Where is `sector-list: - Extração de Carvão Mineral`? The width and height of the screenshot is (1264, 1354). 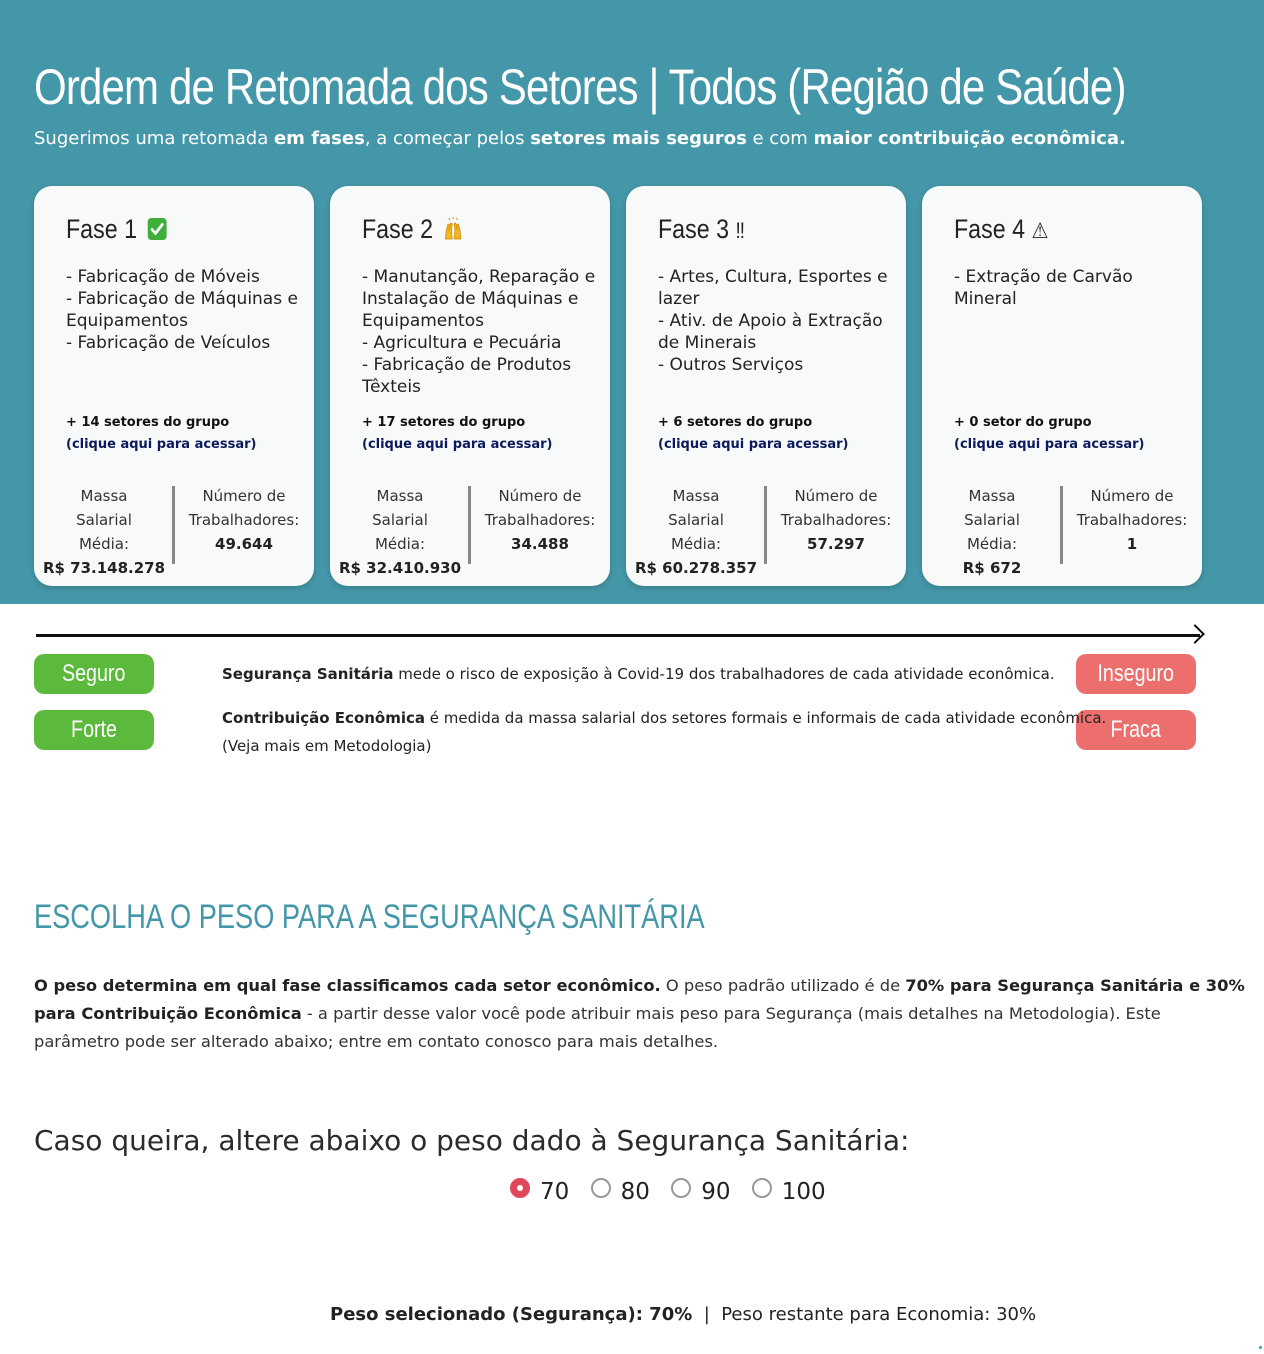
sector-list: - Extração de Carvão Mineral is located at coordinates (1072, 288).